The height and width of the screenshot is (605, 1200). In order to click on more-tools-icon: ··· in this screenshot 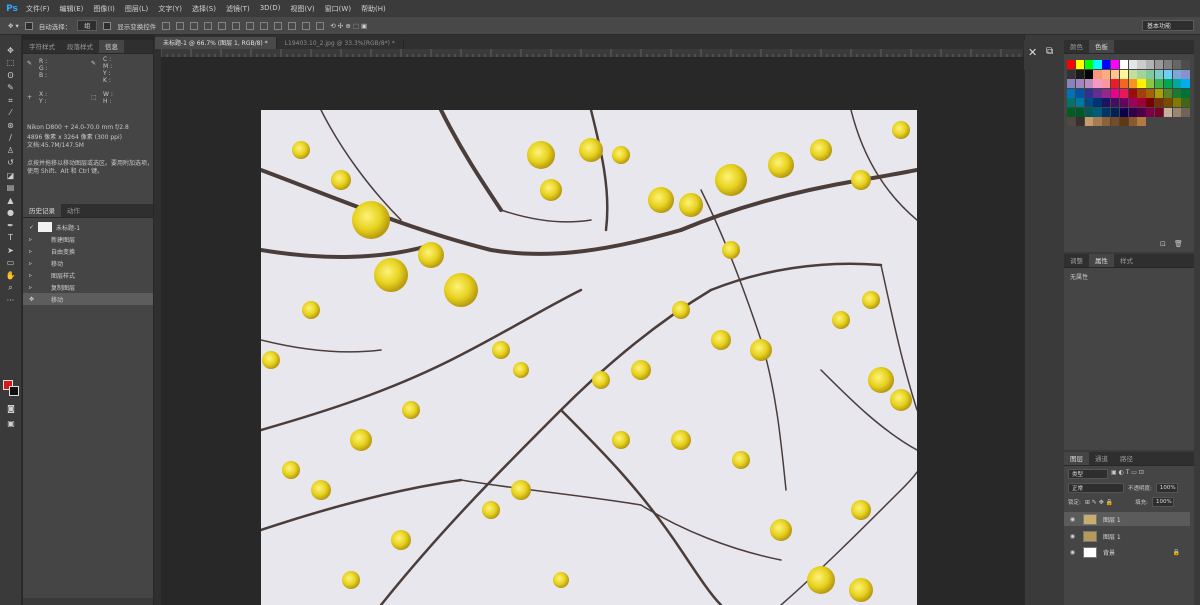, I will do `click(11, 300)`.